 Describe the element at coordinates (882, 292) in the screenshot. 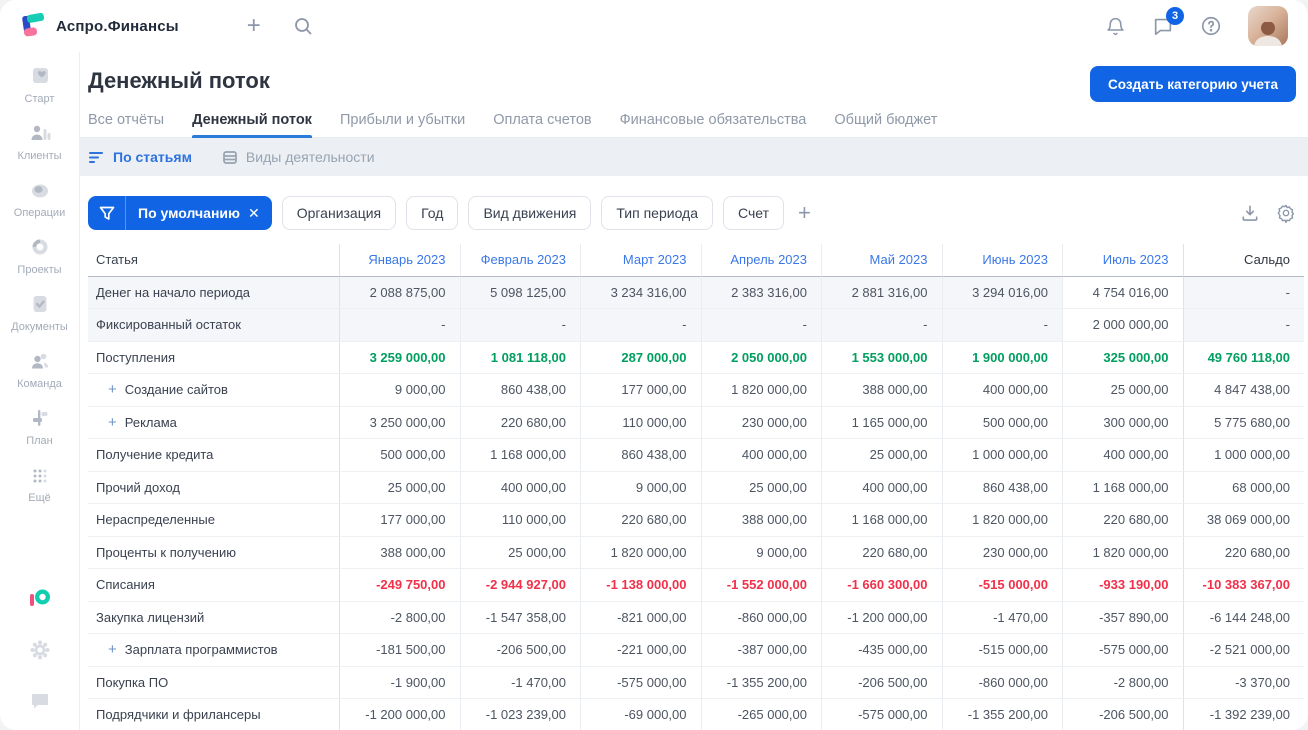

I see `row-value-cell: 2 881 316,00` at that location.